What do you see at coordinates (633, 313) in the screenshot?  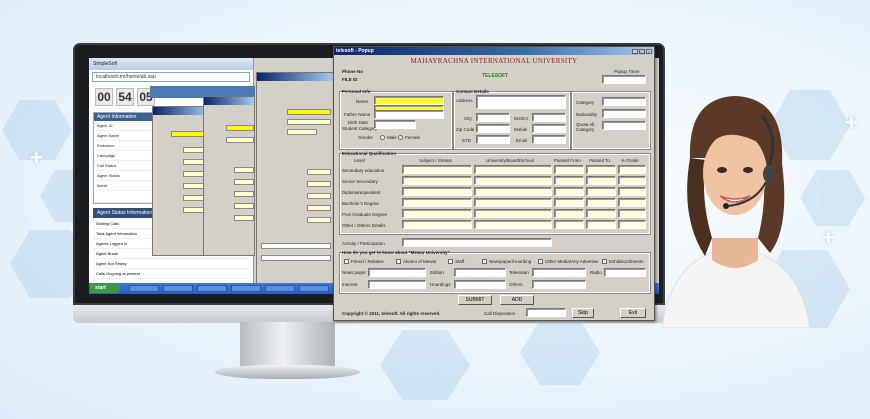 I see `exit-button: Exit` at bounding box center [633, 313].